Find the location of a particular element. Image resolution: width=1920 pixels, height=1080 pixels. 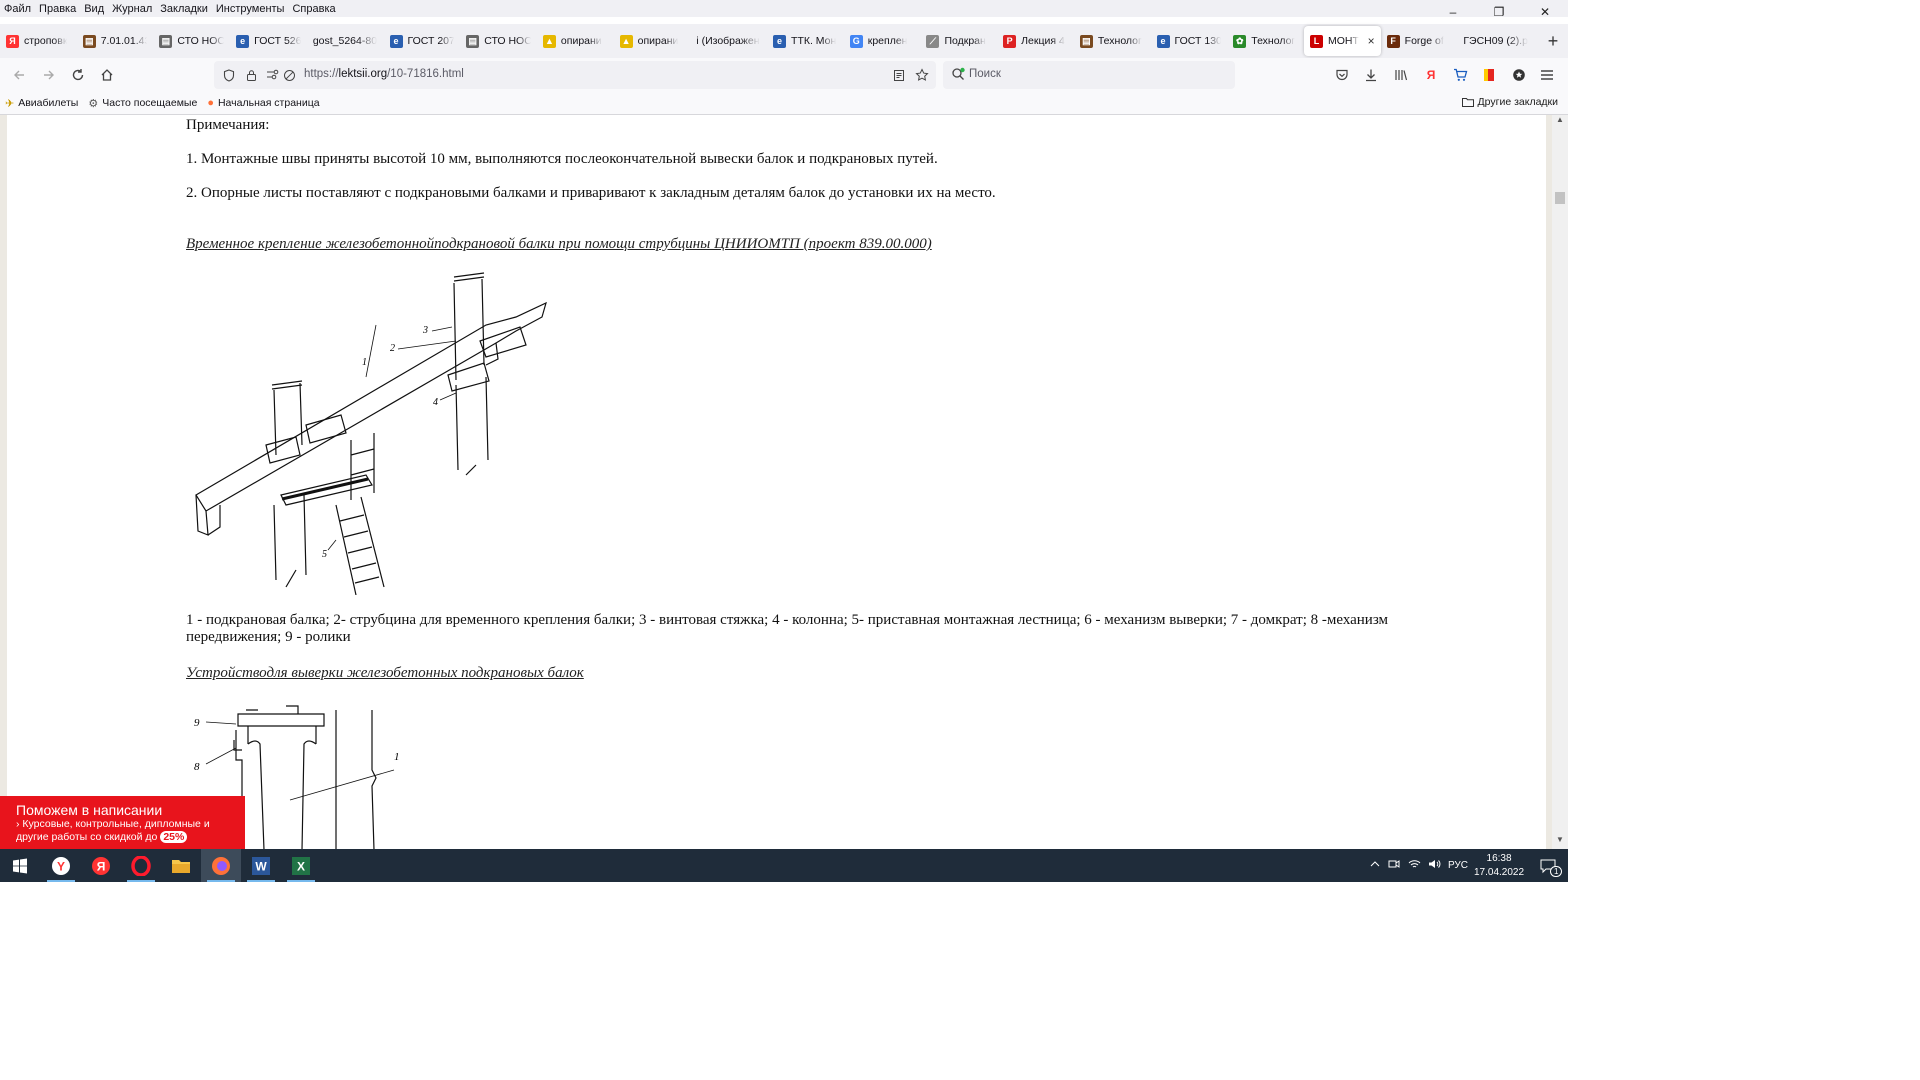

tab-label: Forge of is located at coordinates (1424, 41).